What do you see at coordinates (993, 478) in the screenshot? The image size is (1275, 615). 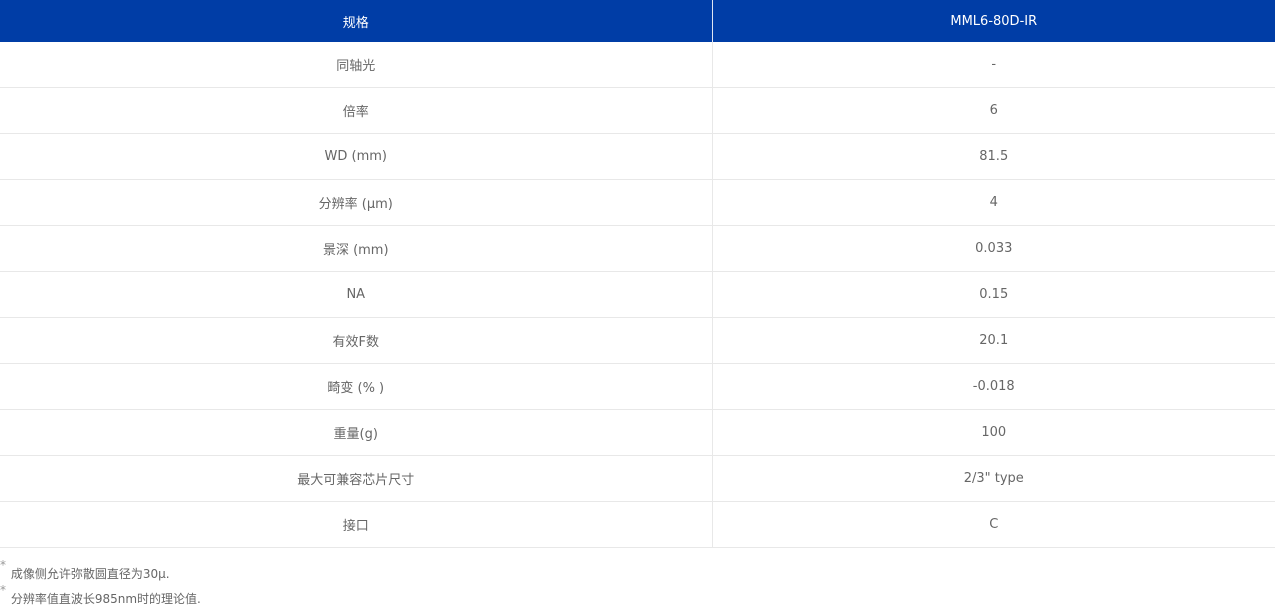 I see `row-value: 2/3" type` at bounding box center [993, 478].